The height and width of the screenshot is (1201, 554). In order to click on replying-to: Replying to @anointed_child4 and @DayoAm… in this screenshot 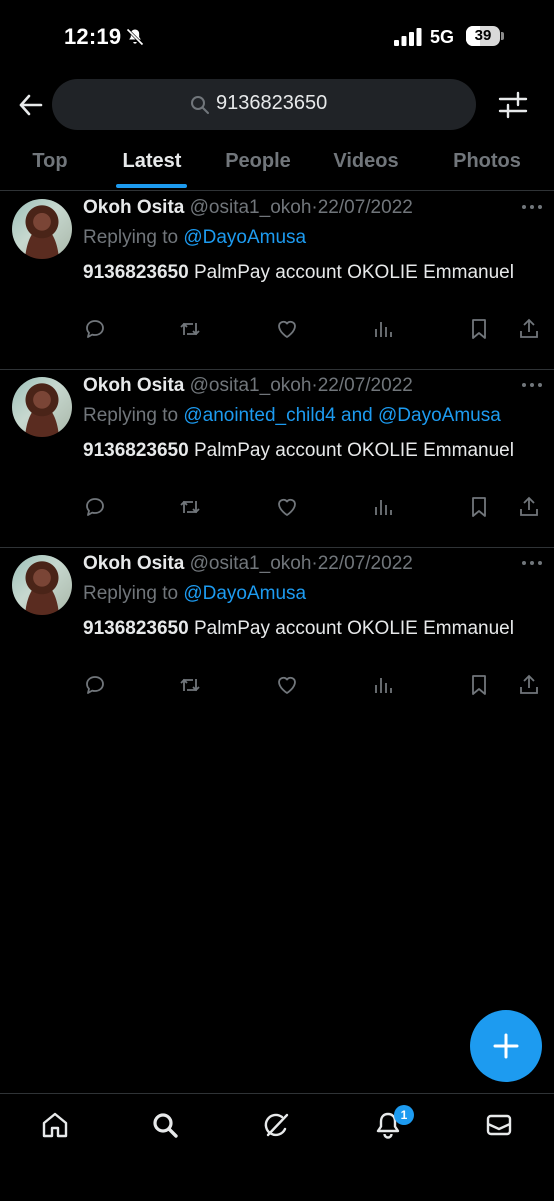, I will do `click(292, 416)`.